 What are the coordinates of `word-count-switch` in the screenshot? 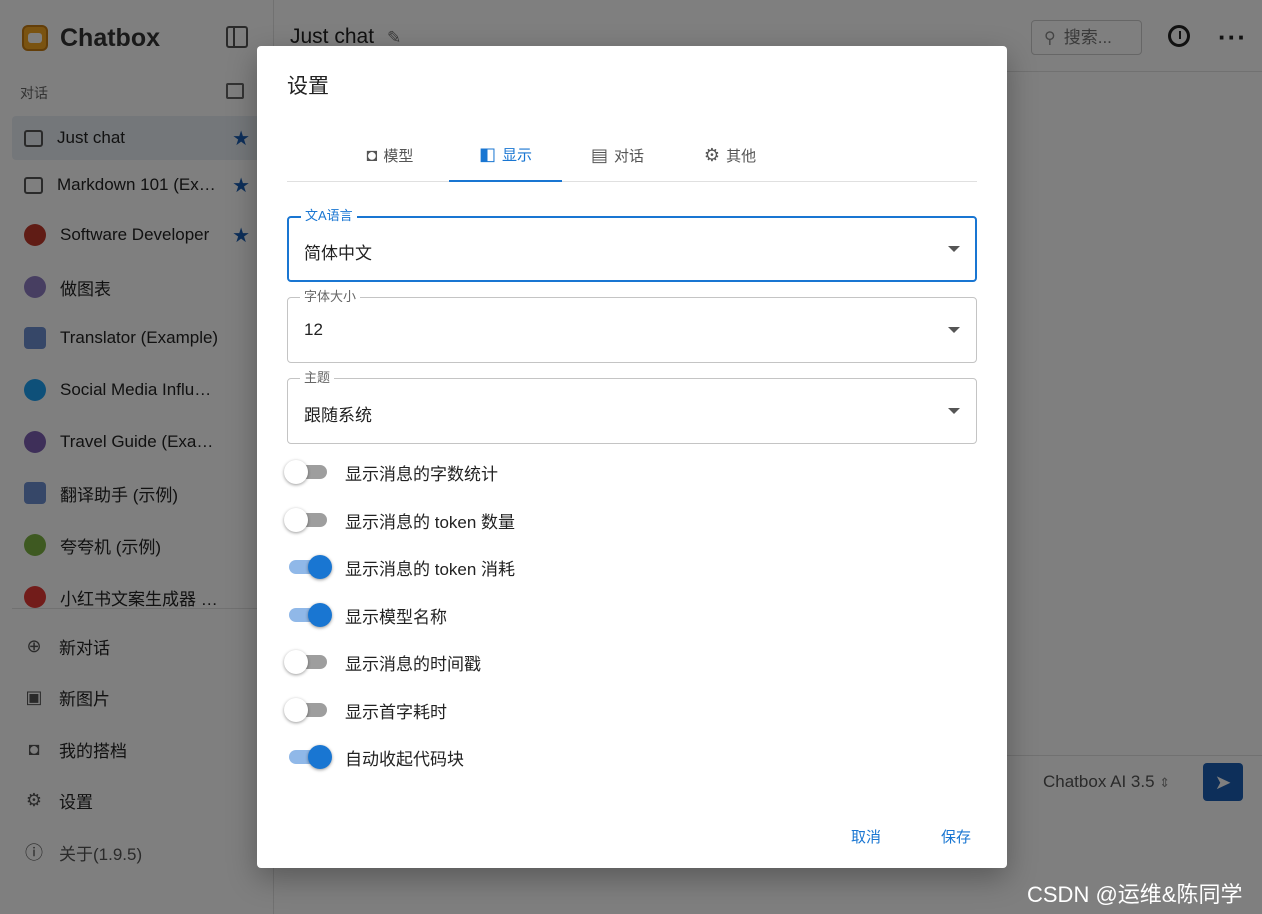 It's located at (308, 472).